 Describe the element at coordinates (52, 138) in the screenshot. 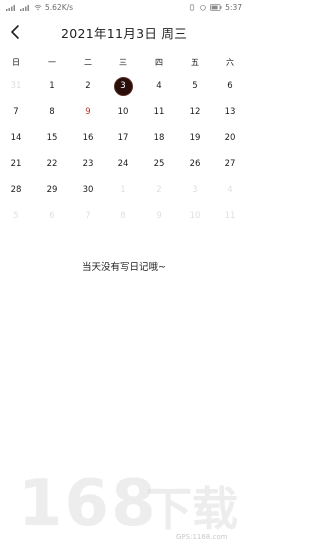

I see `calendar-day: 15` at that location.